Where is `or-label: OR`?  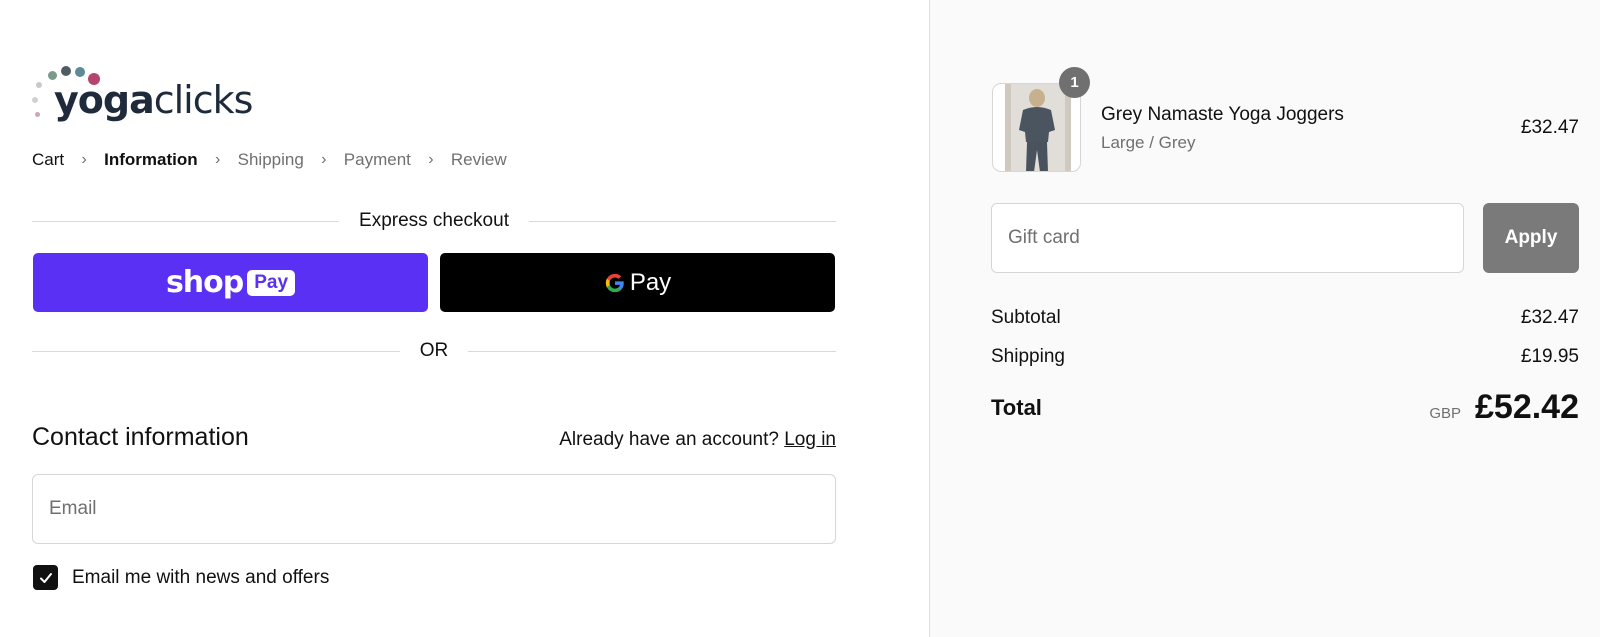
or-label: OR is located at coordinates (434, 350).